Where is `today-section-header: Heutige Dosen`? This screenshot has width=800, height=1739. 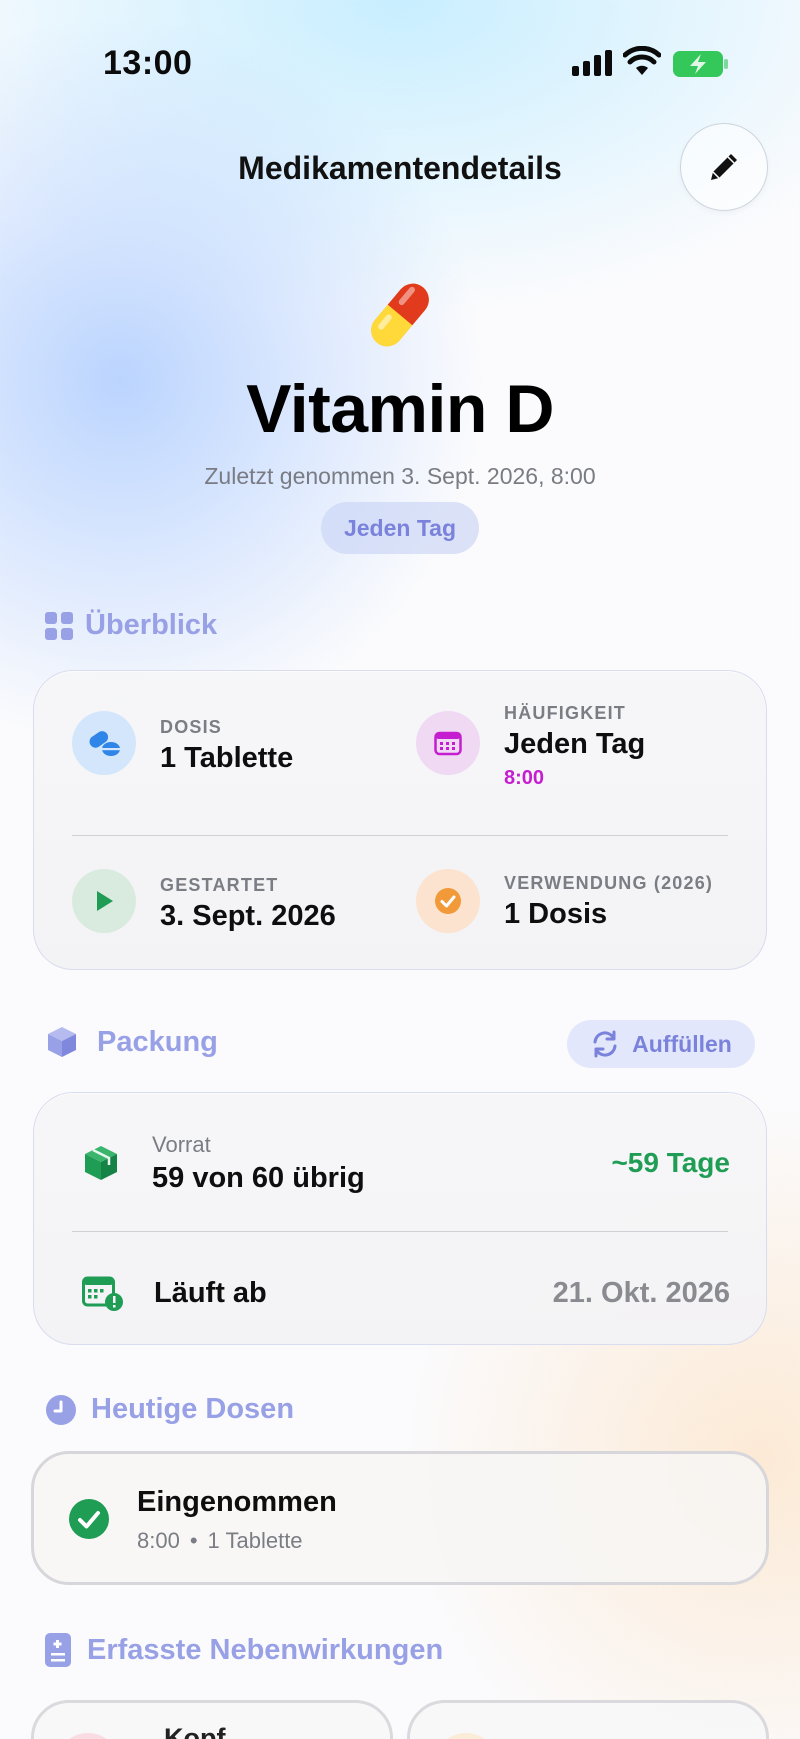
today-section-header: Heutige Dosen is located at coordinates (169, 1409).